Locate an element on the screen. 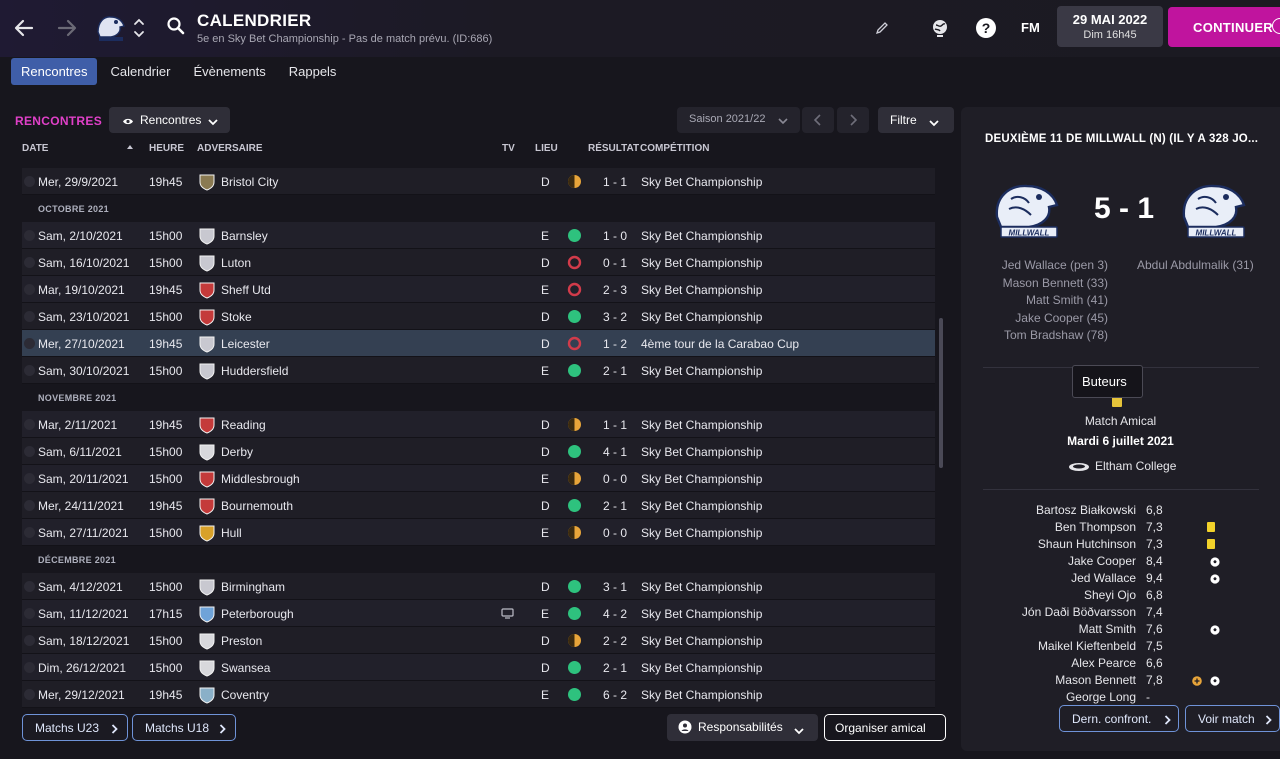  fixture-competition: 4ème tour de la Carabao Cup is located at coordinates (720, 344).